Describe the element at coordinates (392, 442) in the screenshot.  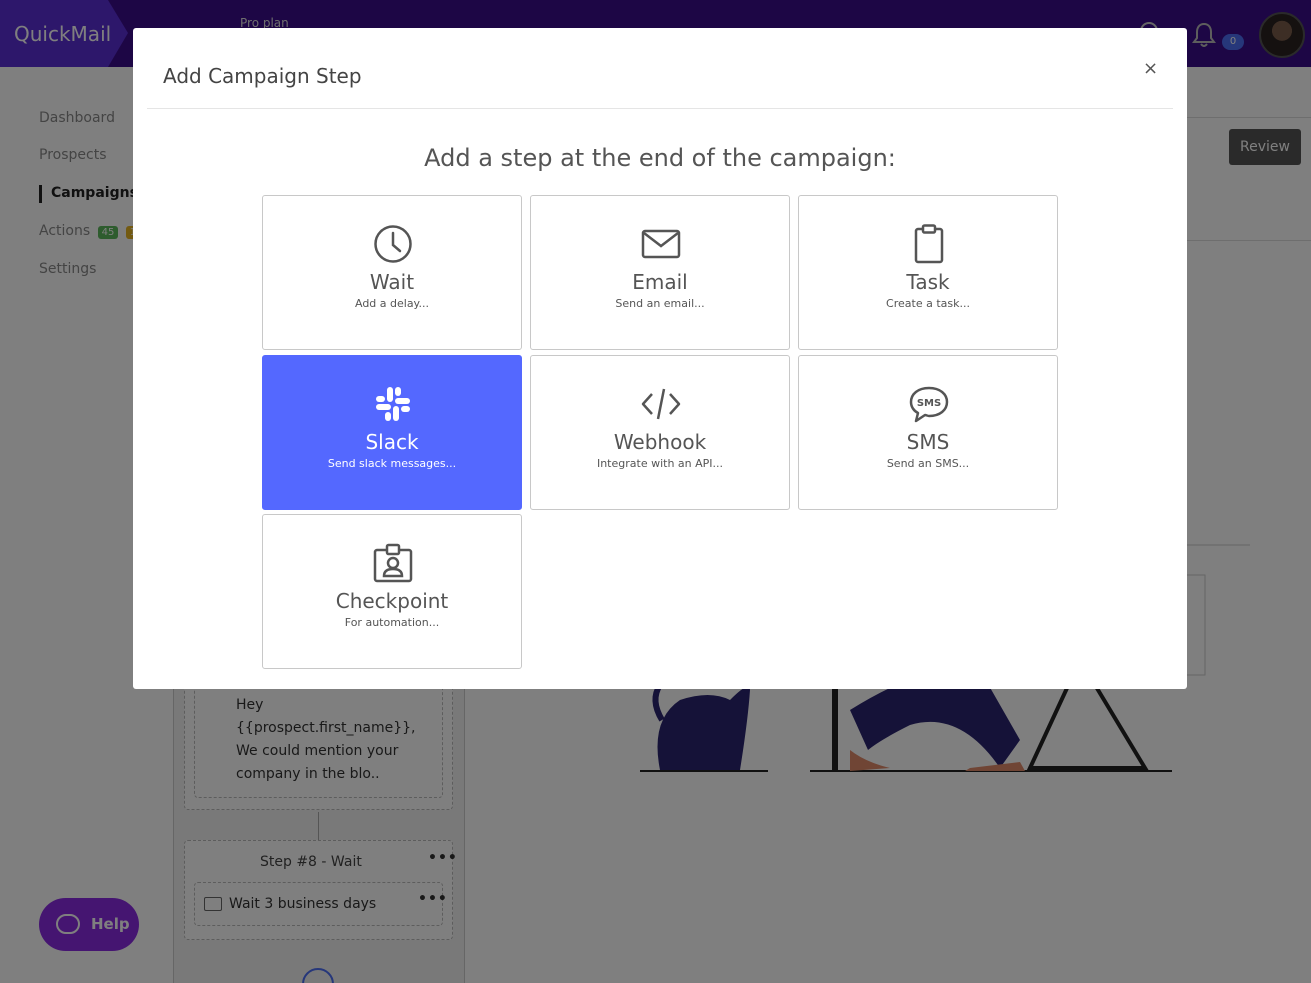
I see `tile-label: Slack` at that location.